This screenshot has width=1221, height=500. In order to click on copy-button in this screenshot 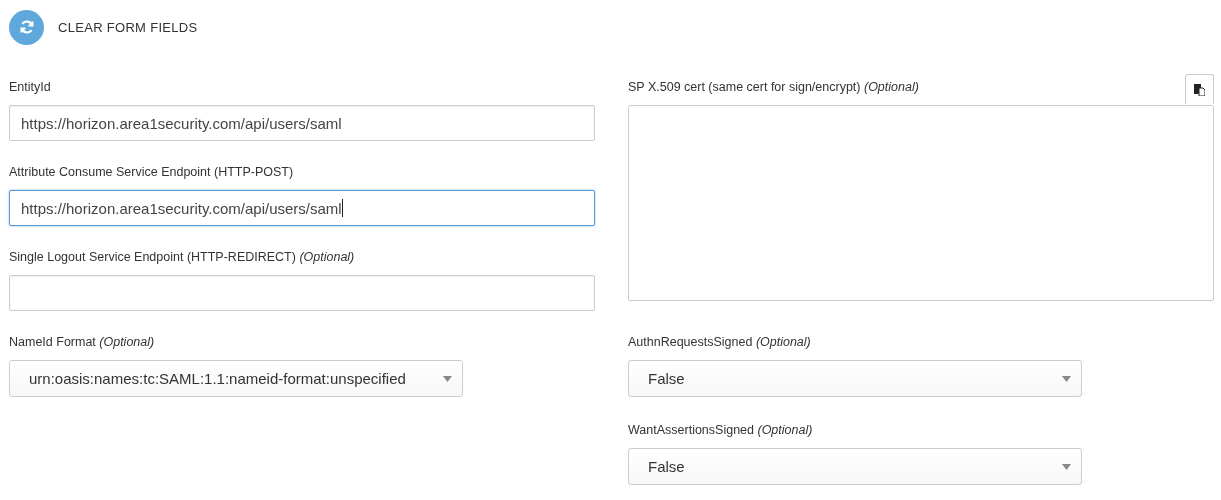, I will do `click(1199, 89)`.